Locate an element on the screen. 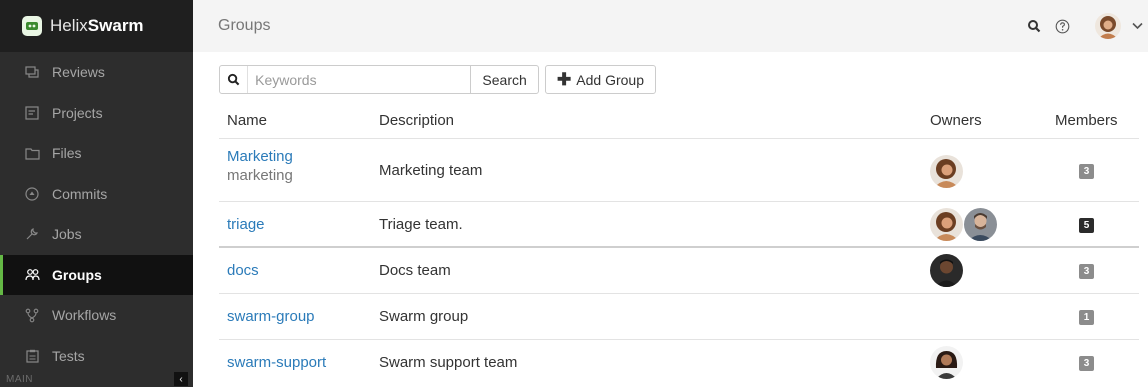  members-count-badge: 1 is located at coordinates (1086, 317).